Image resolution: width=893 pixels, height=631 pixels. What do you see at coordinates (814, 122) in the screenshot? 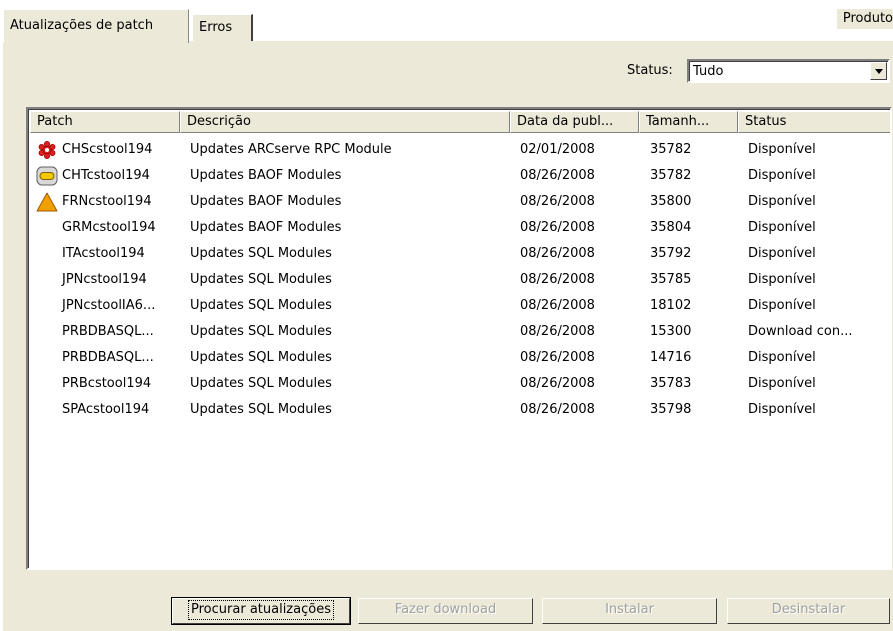
I see `column-header-status: Status` at bounding box center [814, 122].